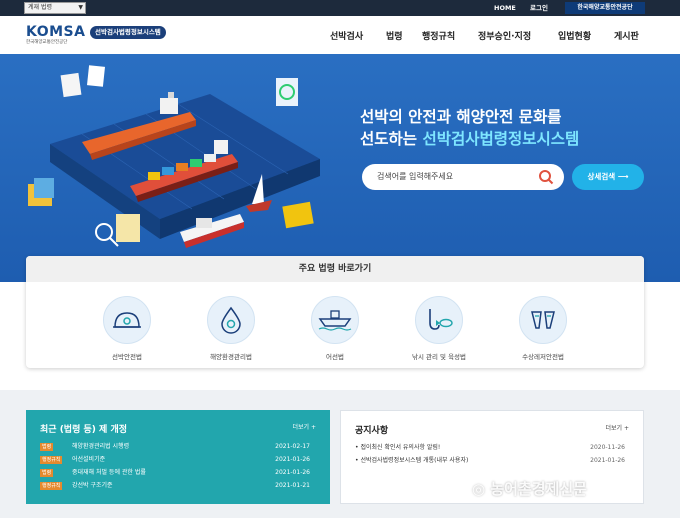  What do you see at coordinates (127, 357) in the screenshot?
I see `quick-link-label: 선박안전법` at bounding box center [127, 357].